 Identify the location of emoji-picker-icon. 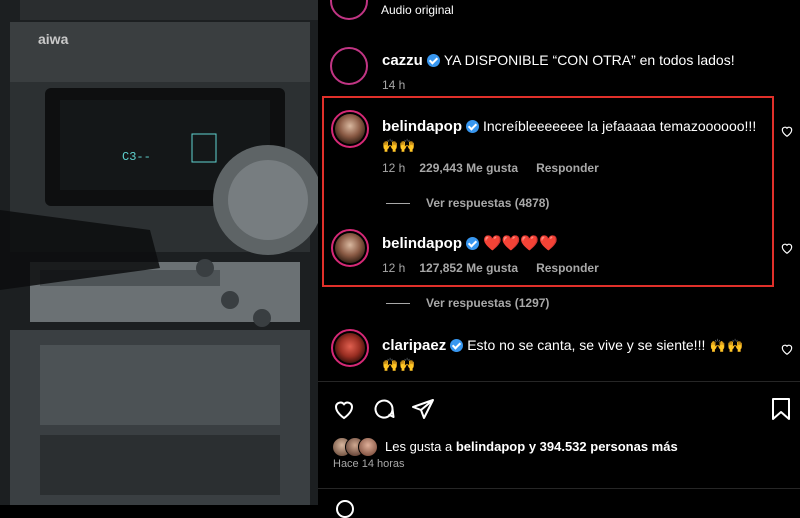
(345, 509).